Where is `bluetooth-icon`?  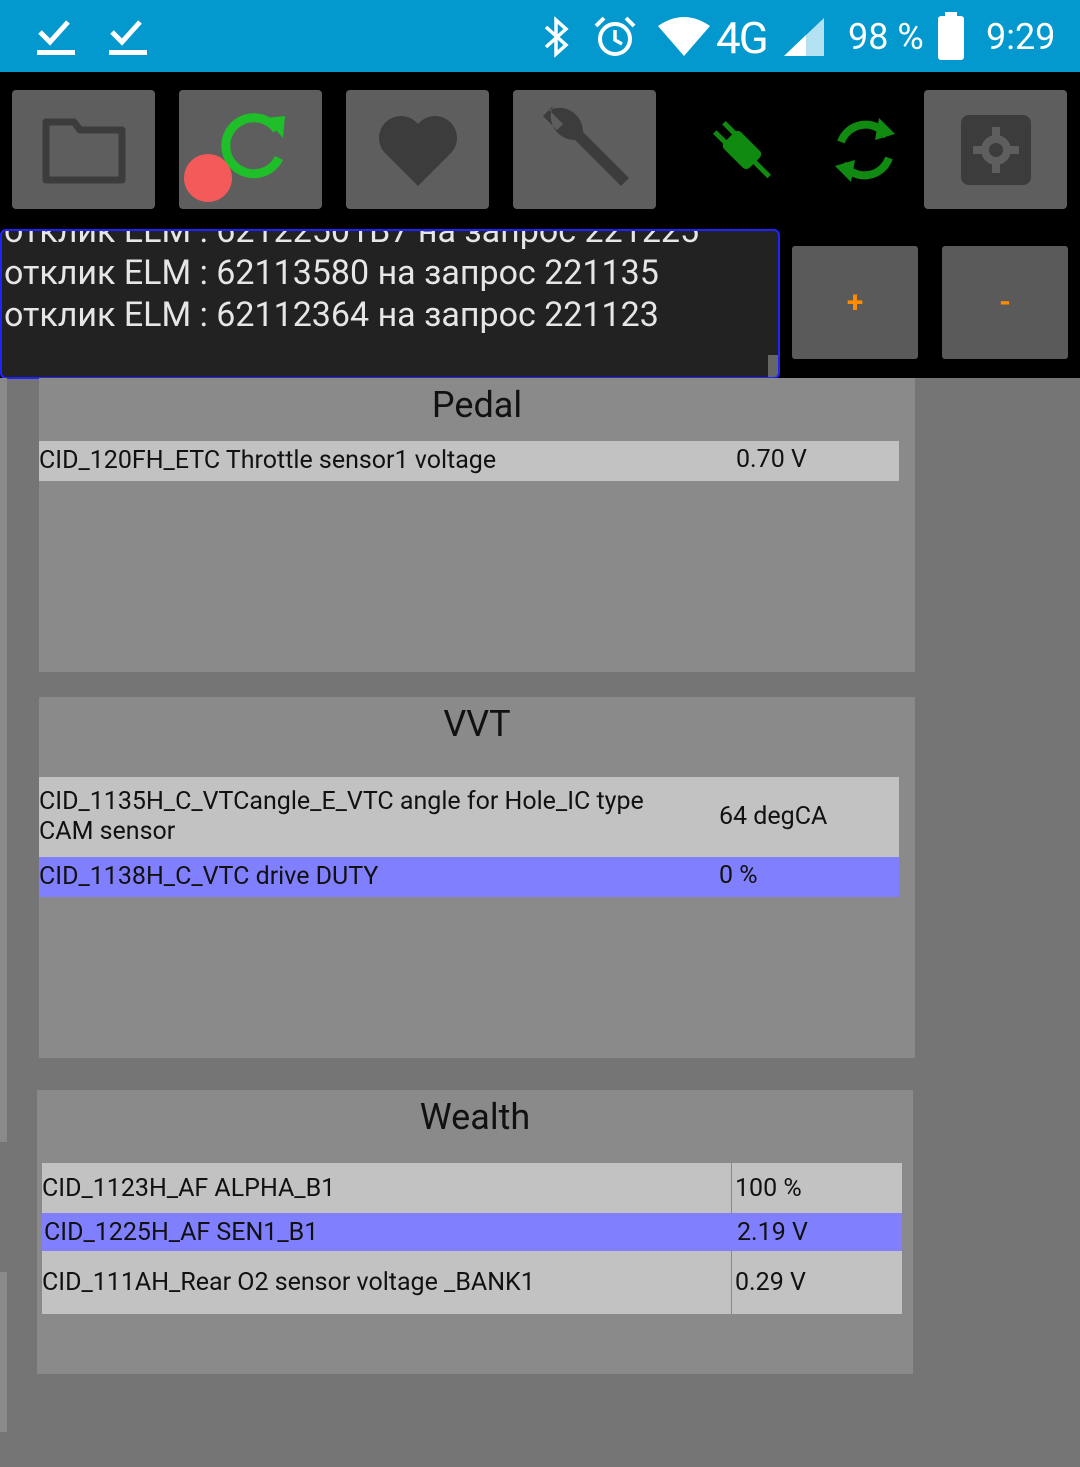
bluetooth-icon is located at coordinates (556, 37).